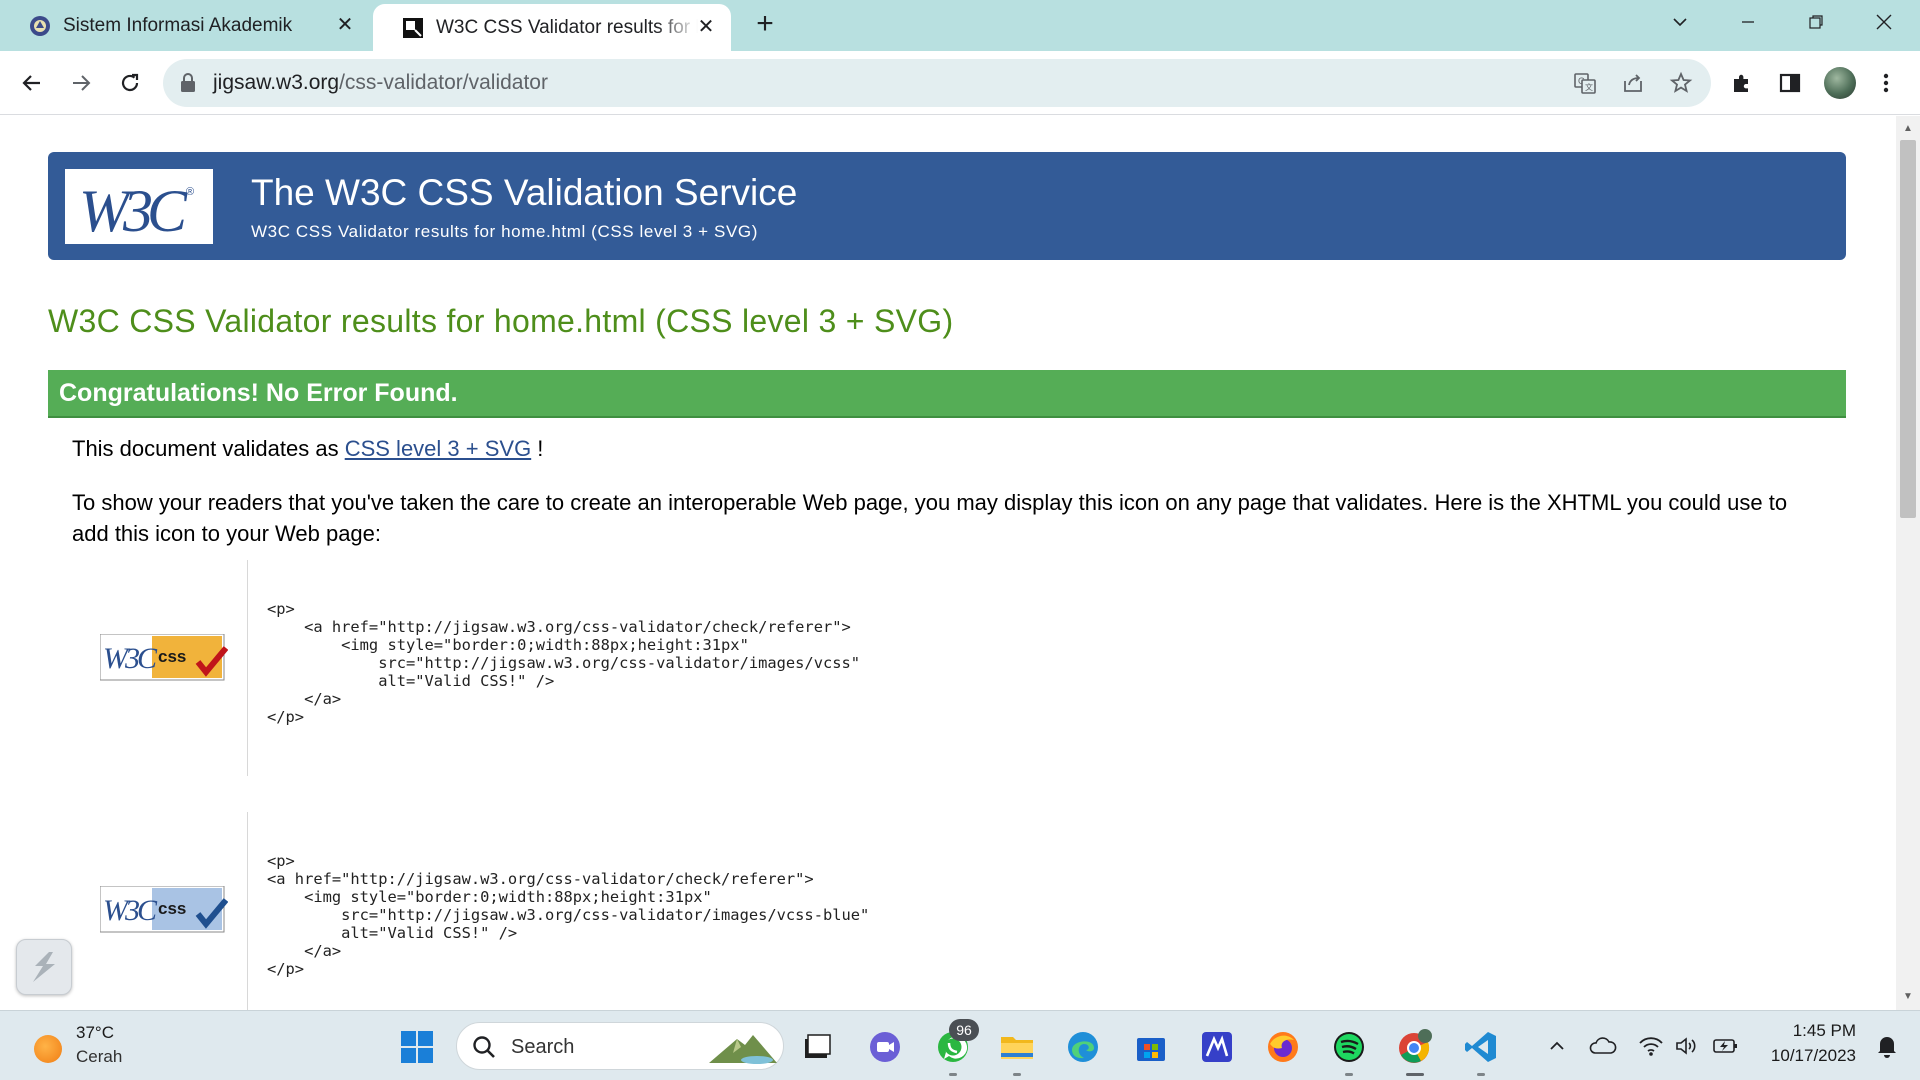  I want to click on css-profile-link: CSS level 3 + SVG, so click(438, 448).